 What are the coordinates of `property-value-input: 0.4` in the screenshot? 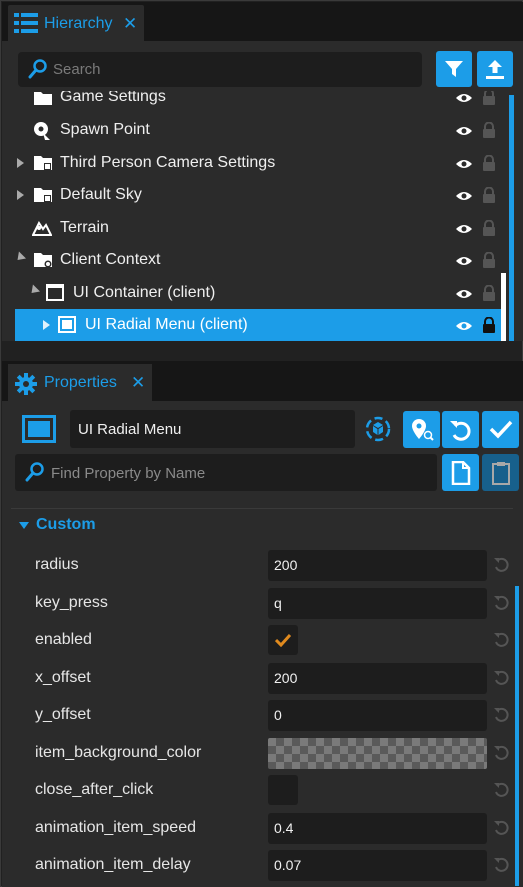 It's located at (377, 828).